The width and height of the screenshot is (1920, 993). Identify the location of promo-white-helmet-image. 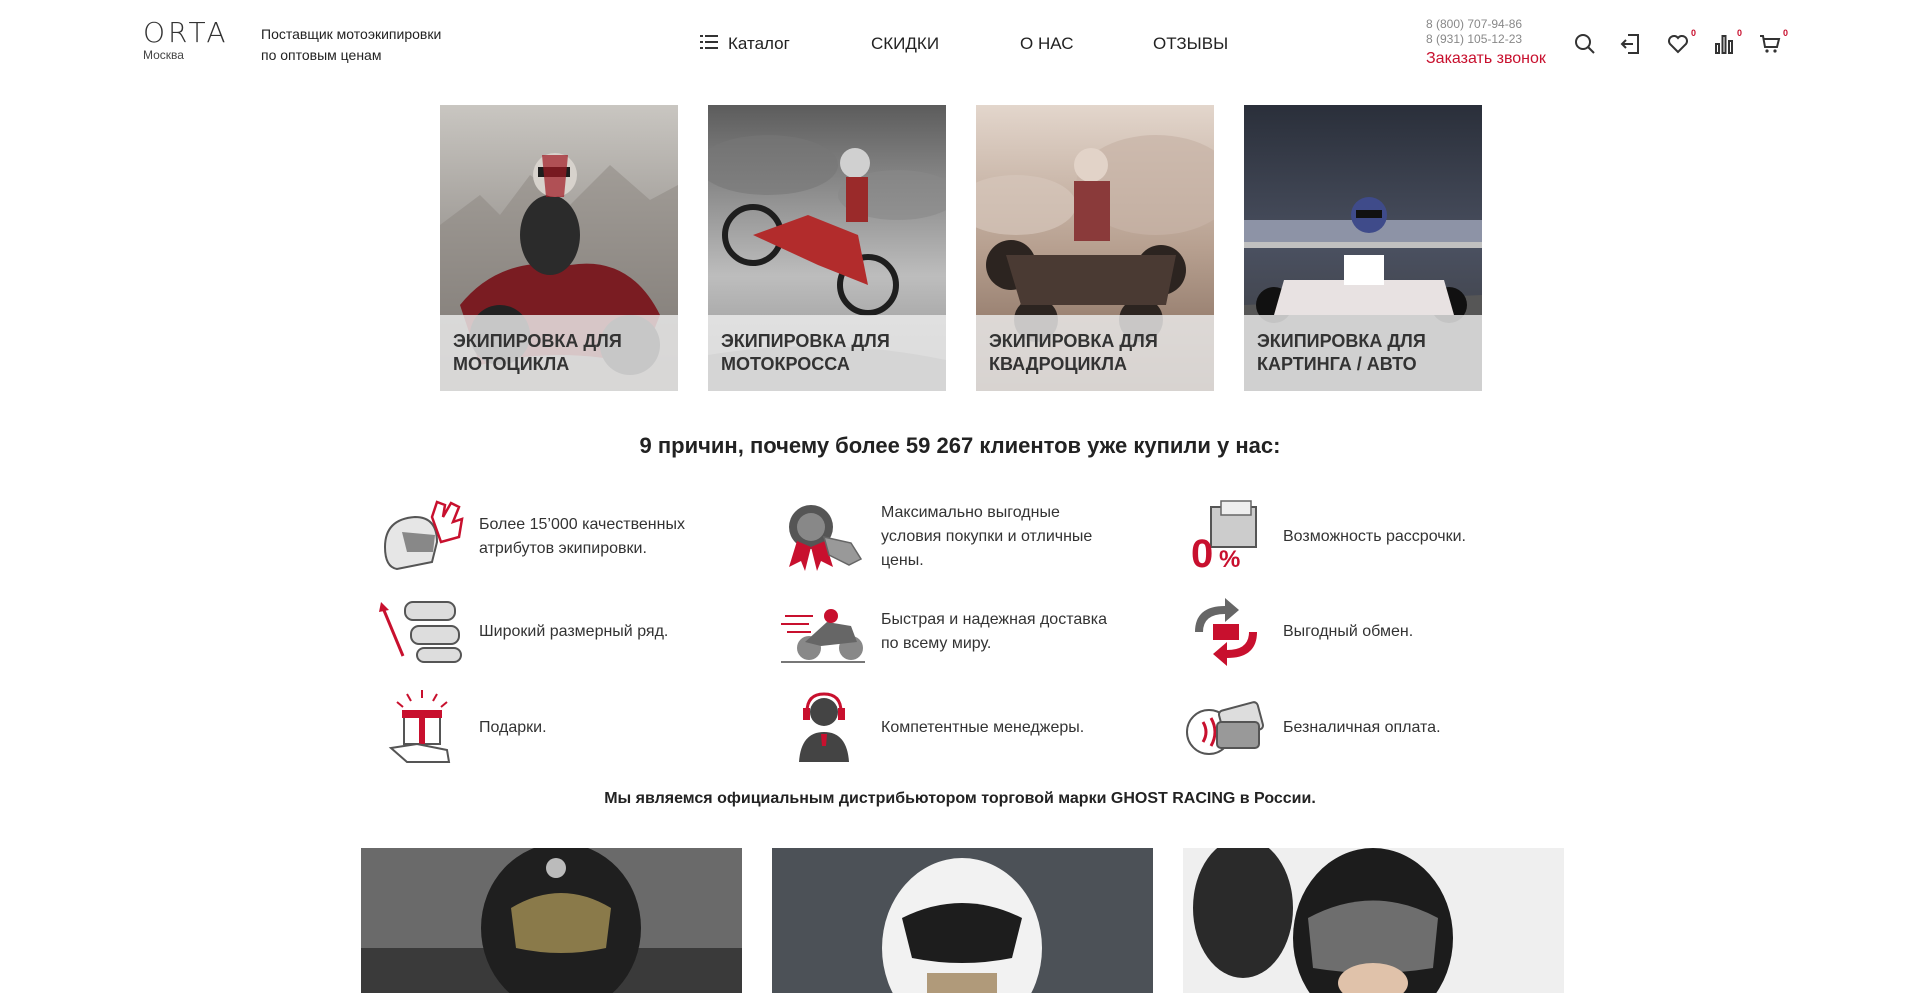
(962, 920).